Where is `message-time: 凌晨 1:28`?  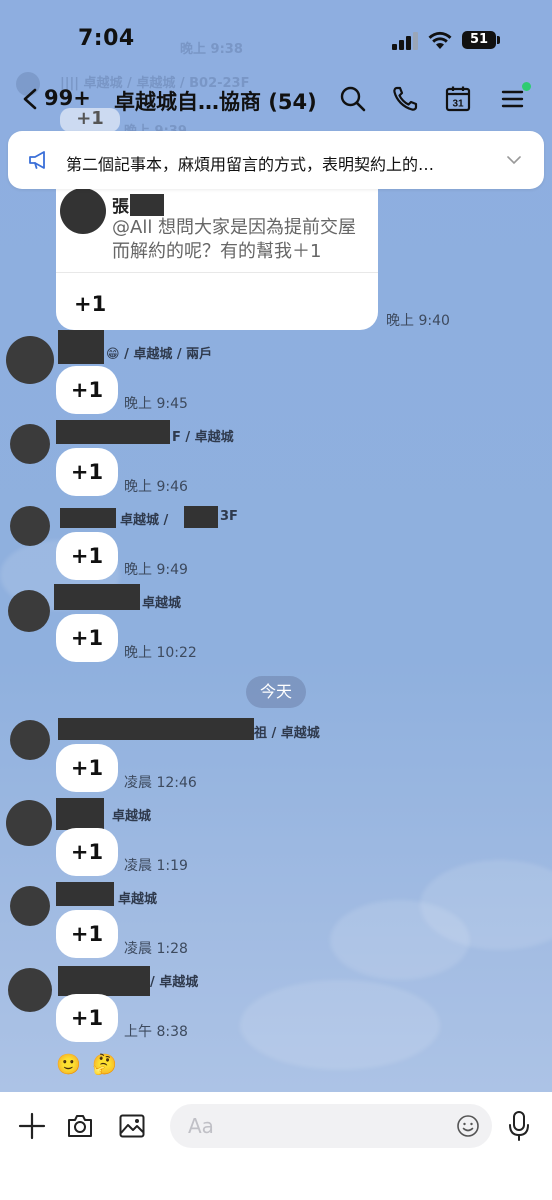 message-time: 凌晨 1:28 is located at coordinates (156, 949).